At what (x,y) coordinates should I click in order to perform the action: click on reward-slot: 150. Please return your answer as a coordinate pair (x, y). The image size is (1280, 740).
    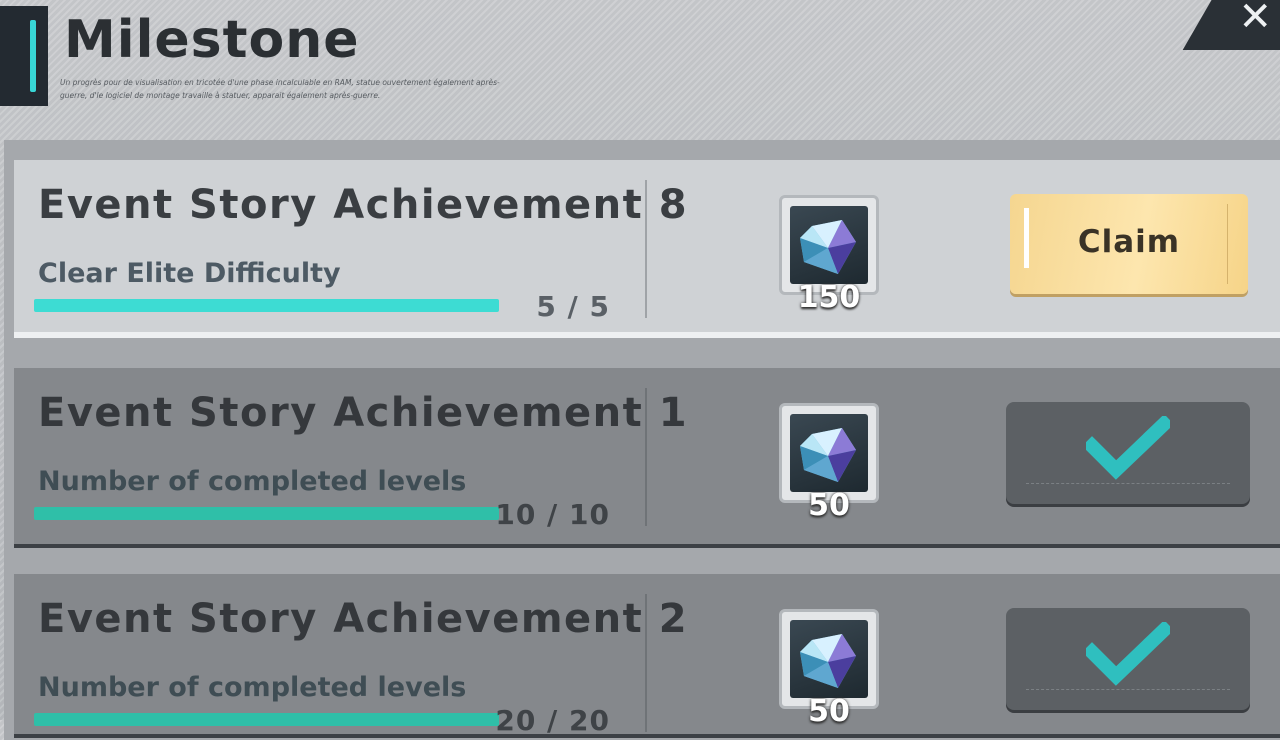
    Looking at the image, I should click on (829, 255).